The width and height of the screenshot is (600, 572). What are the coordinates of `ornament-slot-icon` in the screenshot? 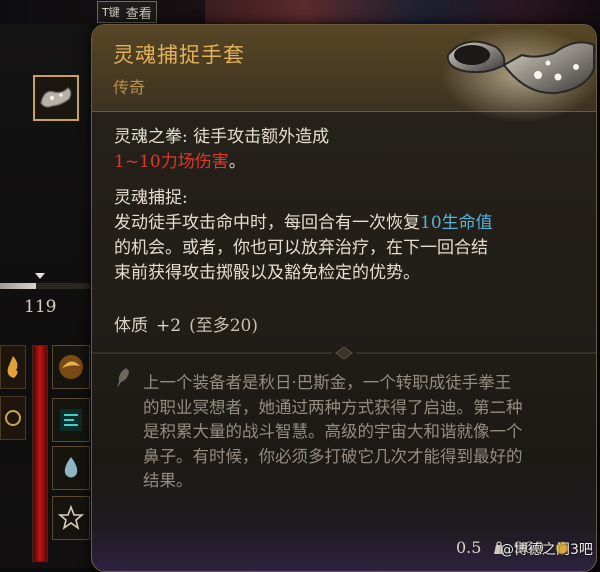 It's located at (13, 418).